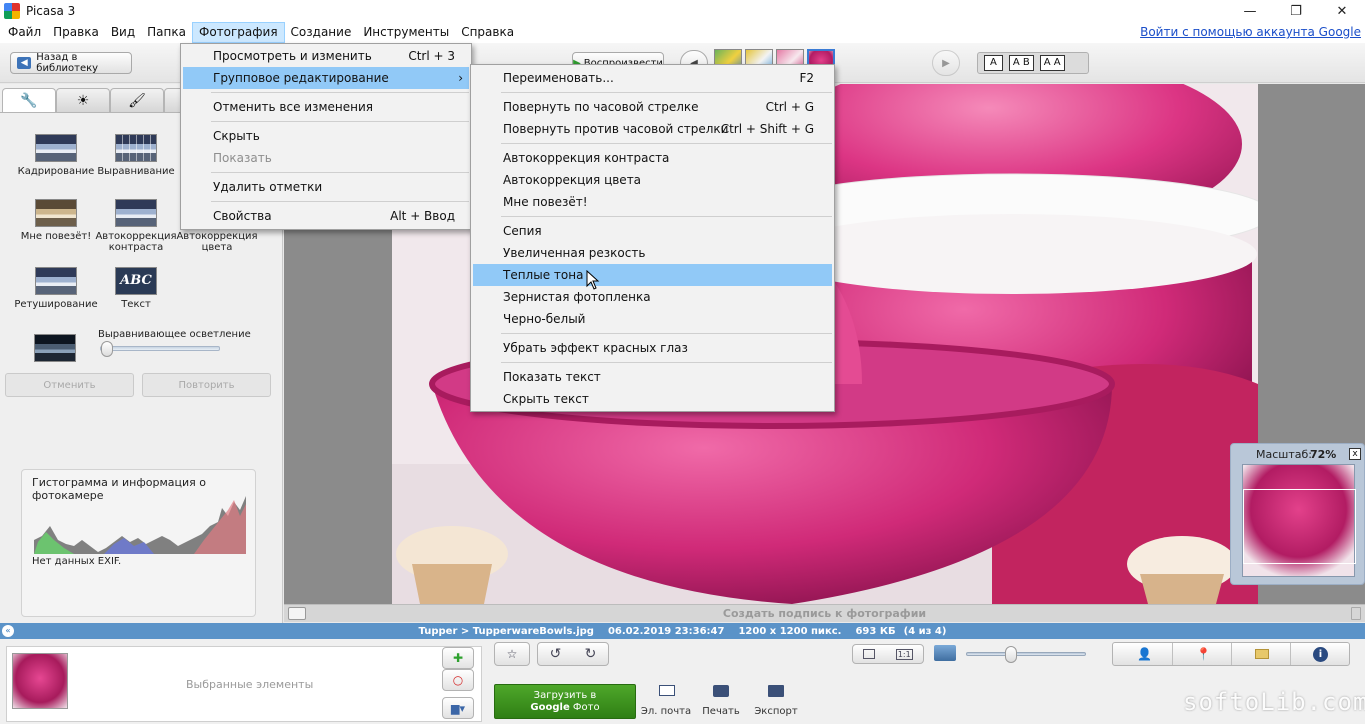  What do you see at coordinates (458, 658) in the screenshot?
I see `hold-pin-button: ✚` at bounding box center [458, 658].